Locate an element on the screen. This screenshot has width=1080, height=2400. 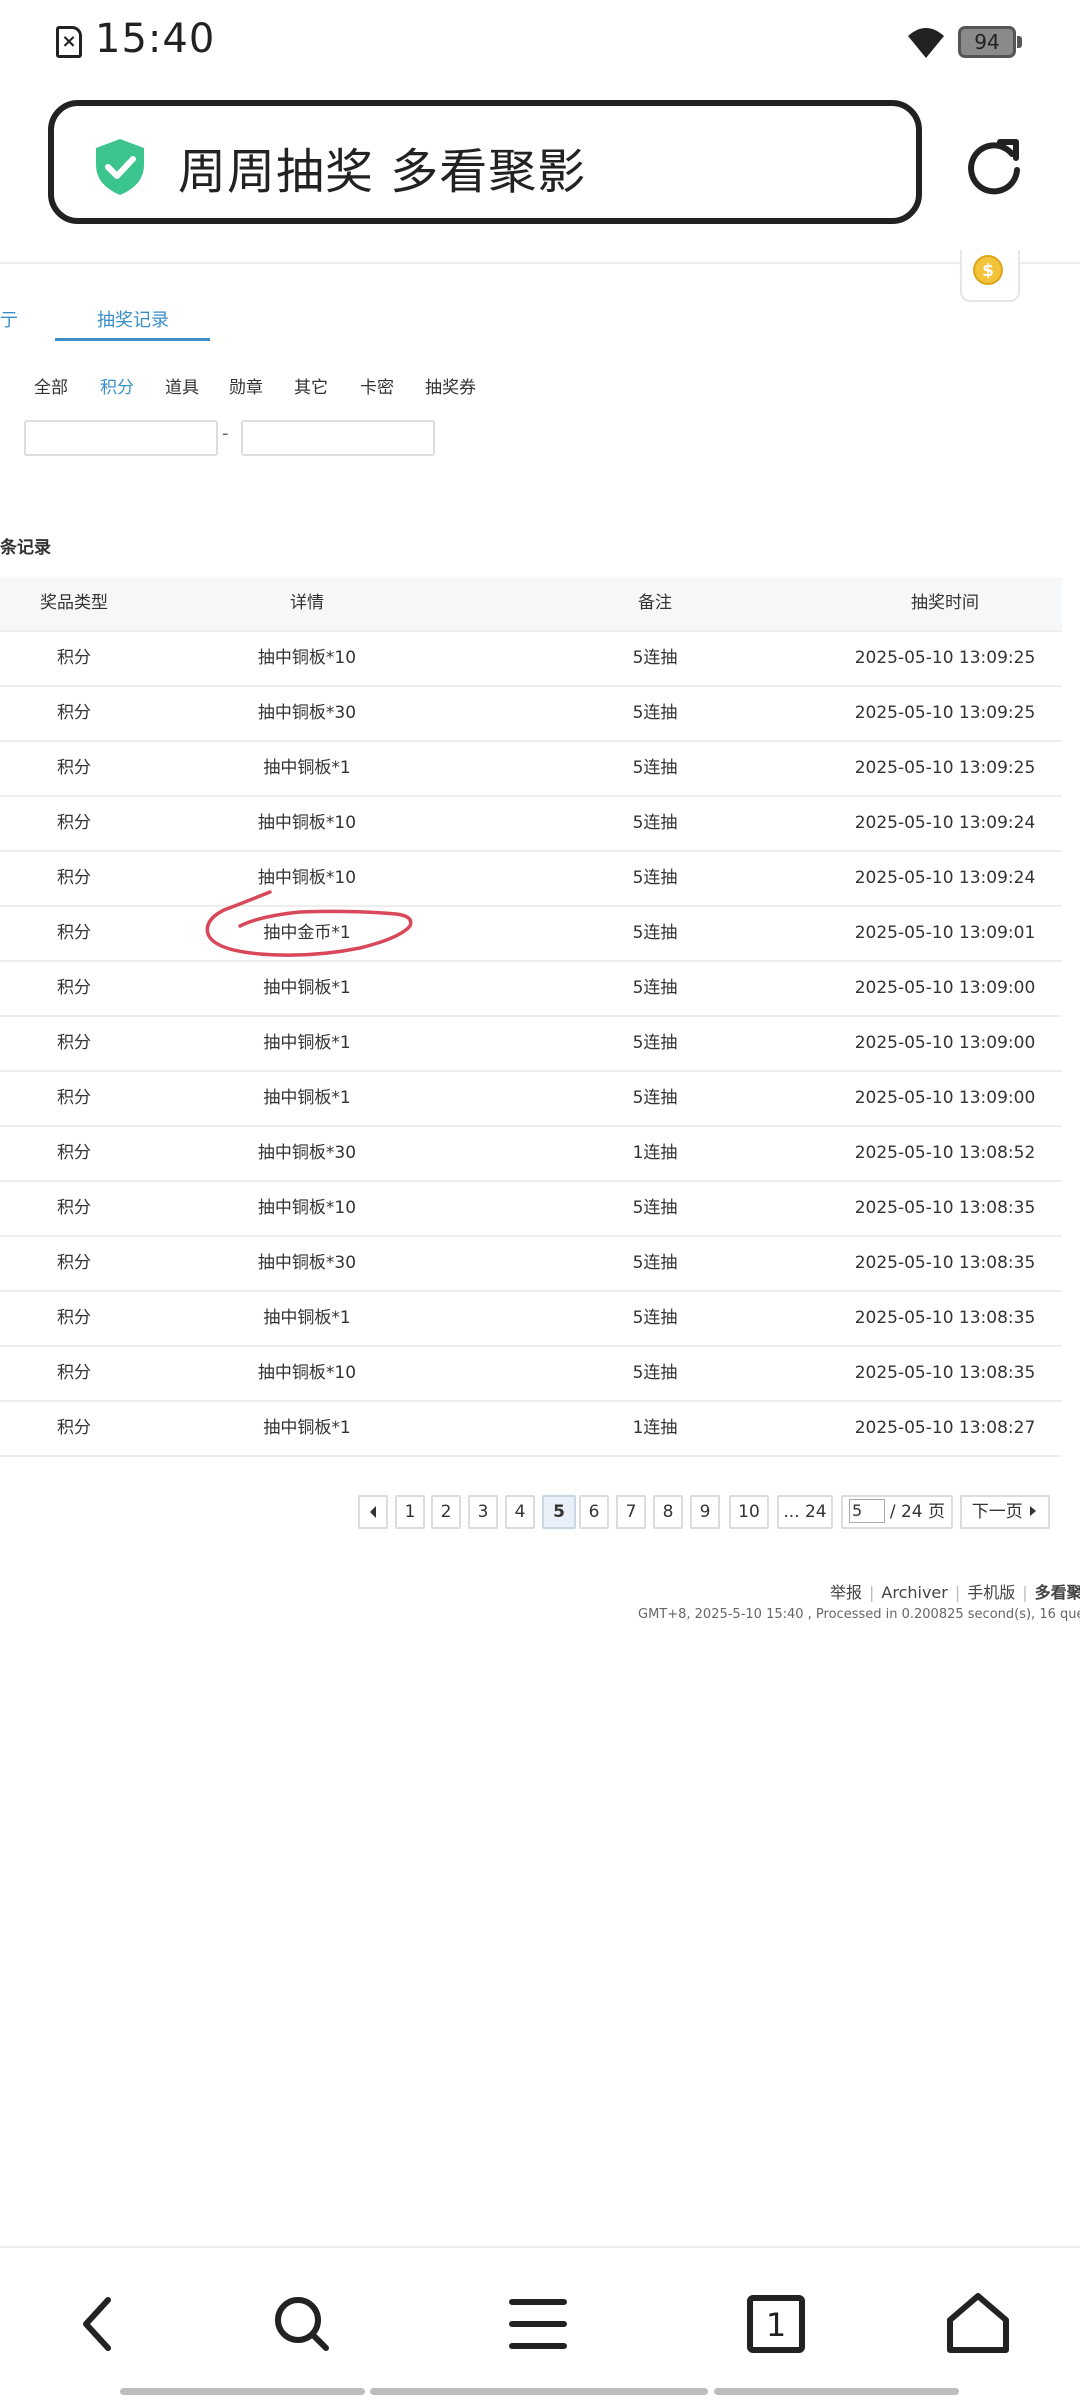
footer-link-site: 多看聚影 is located at coordinates (1057, 1592).